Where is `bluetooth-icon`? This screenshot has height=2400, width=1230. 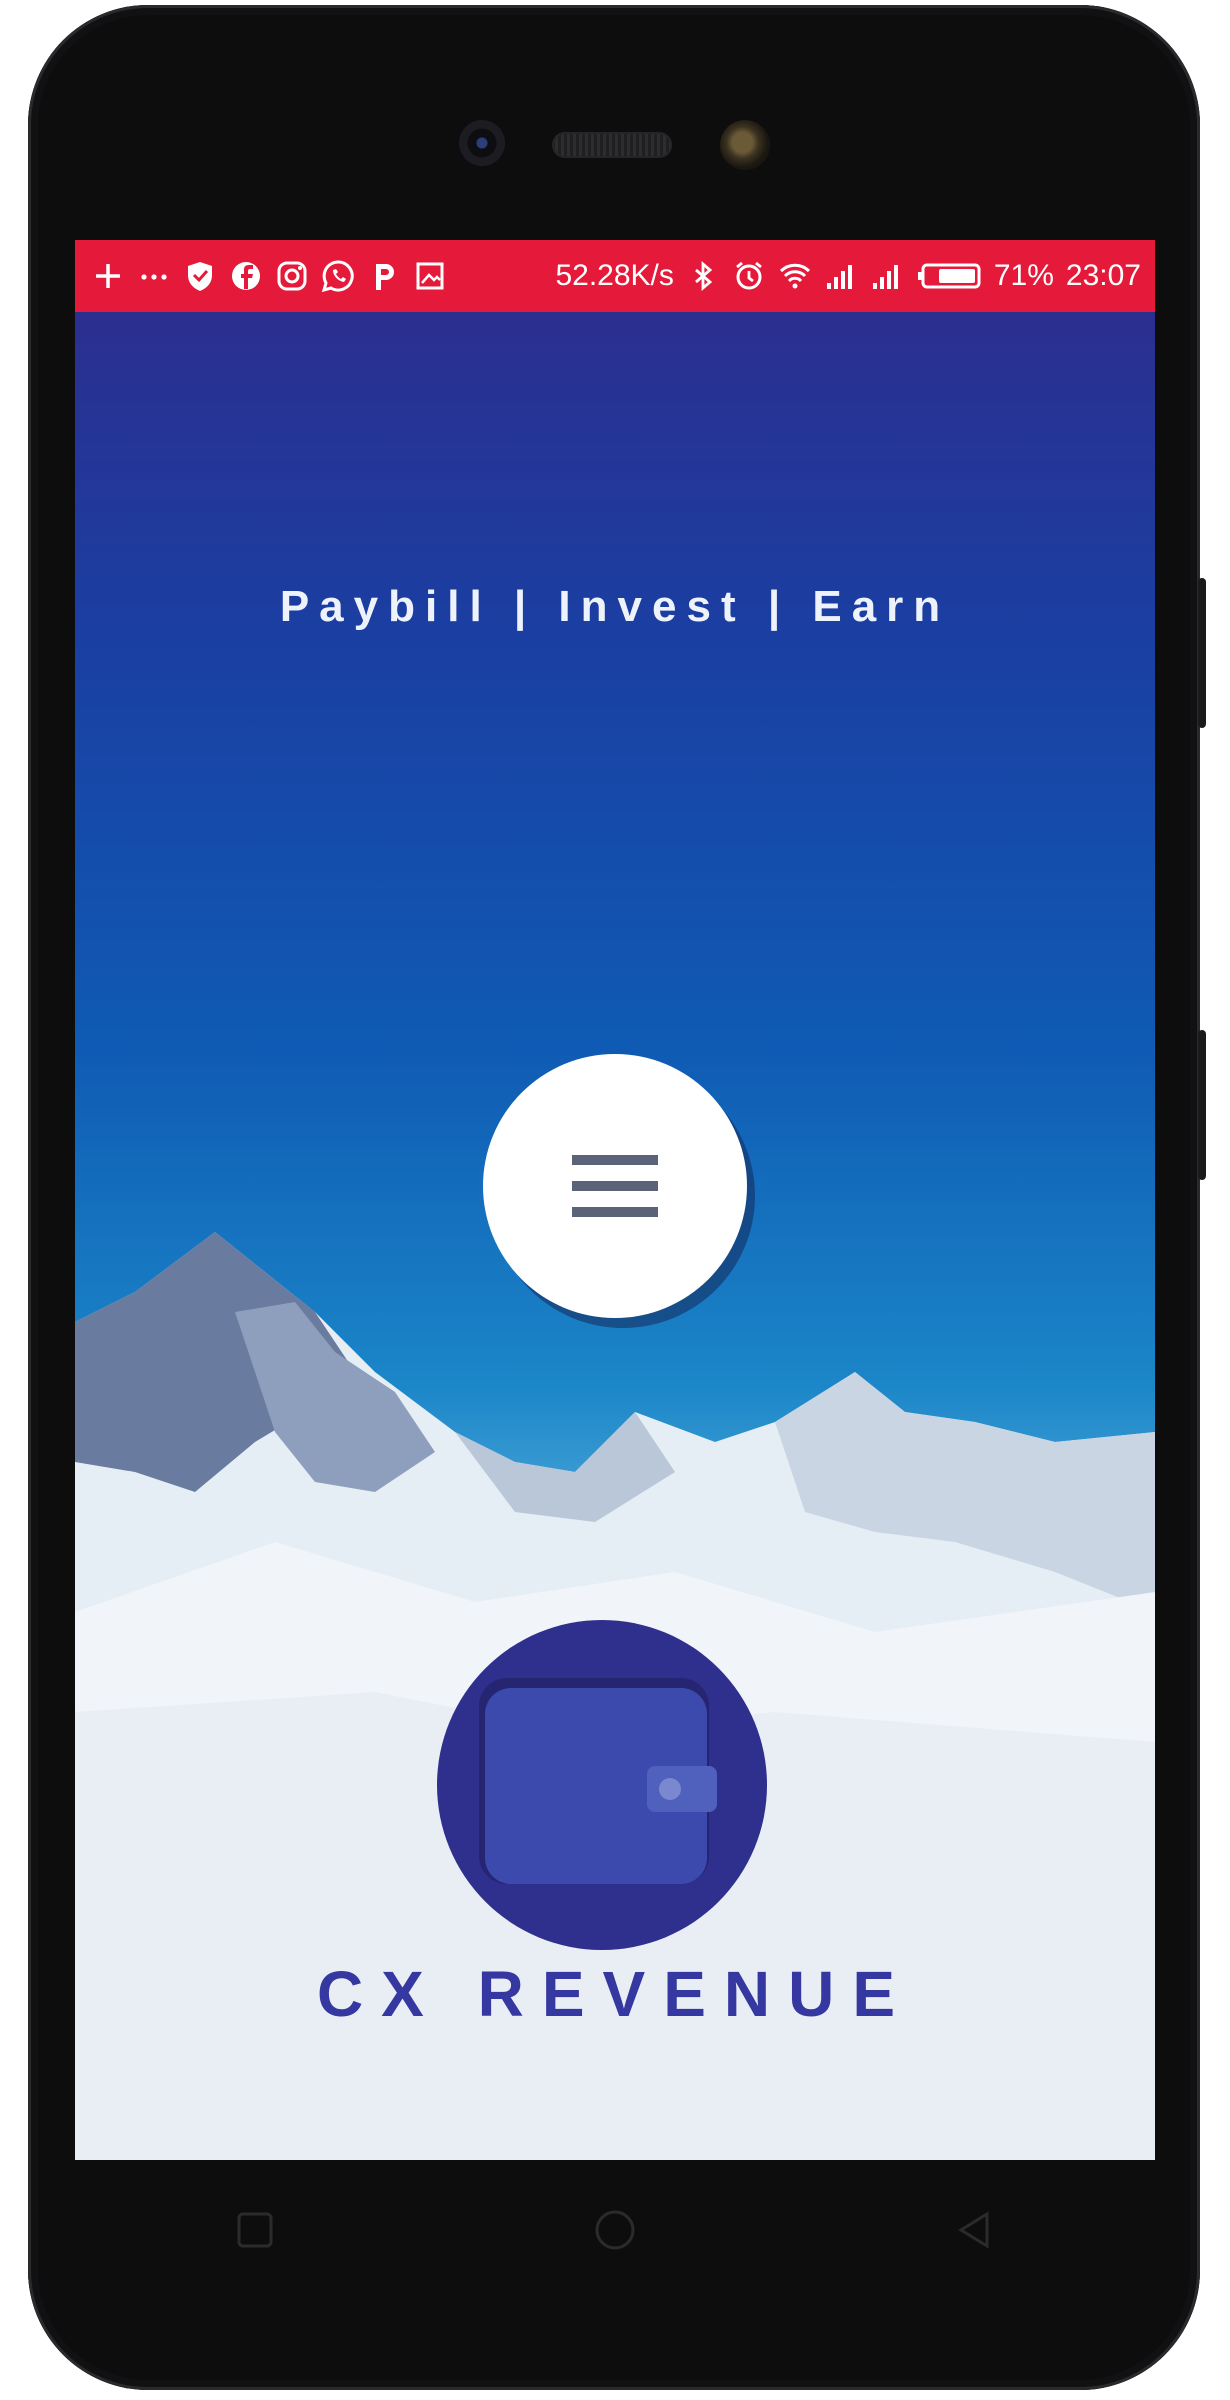
bluetooth-icon is located at coordinates (703, 276).